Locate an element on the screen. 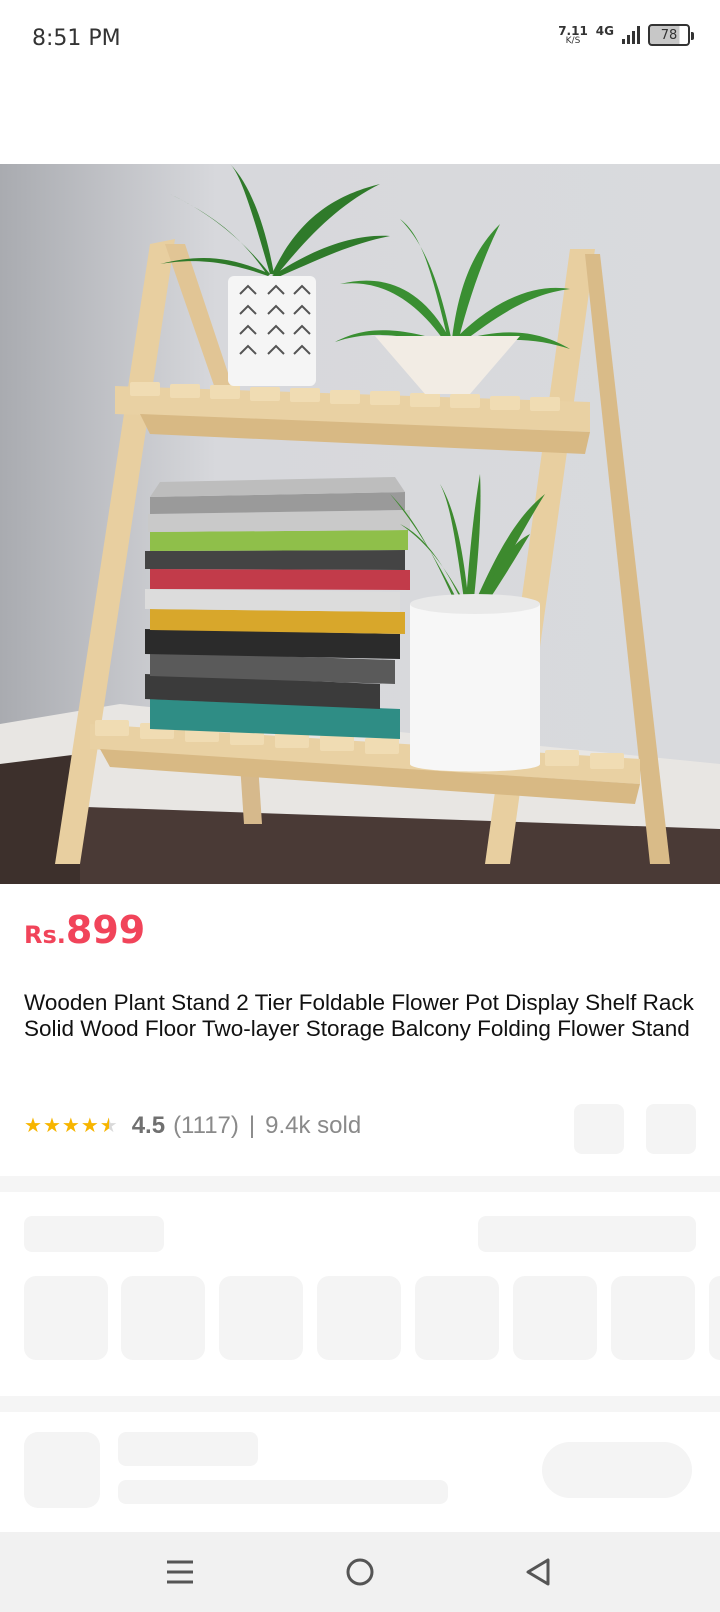  rating-stars: ★ ★ ★ ★ ★ is located at coordinates (71, 1126).